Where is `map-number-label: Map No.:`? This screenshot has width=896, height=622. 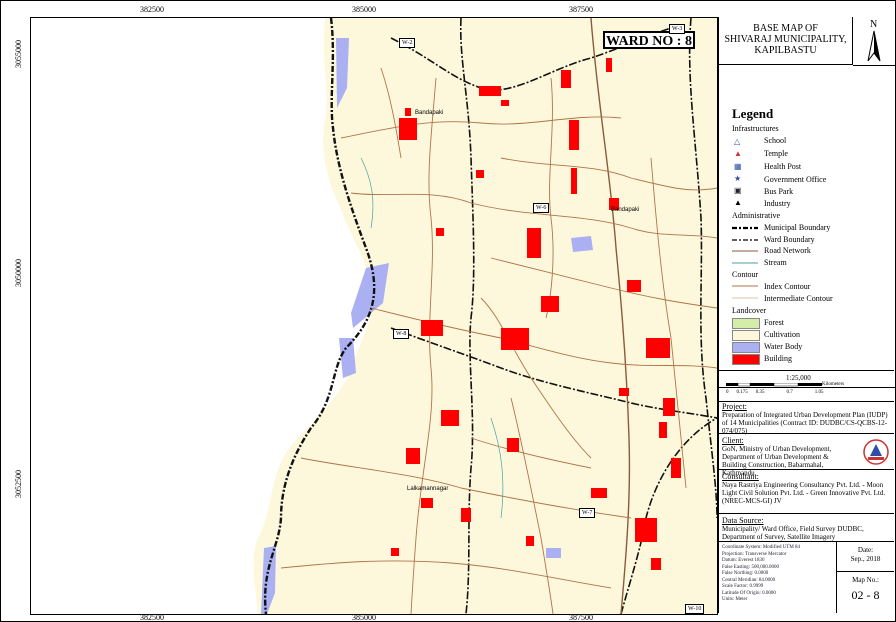
map-number-label: Map No.: is located at coordinates (865, 580).